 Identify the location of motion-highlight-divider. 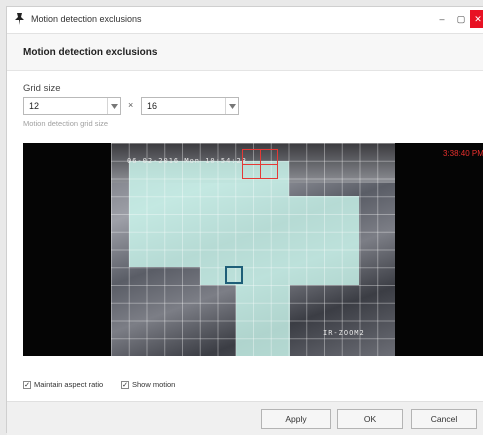
(260, 164).